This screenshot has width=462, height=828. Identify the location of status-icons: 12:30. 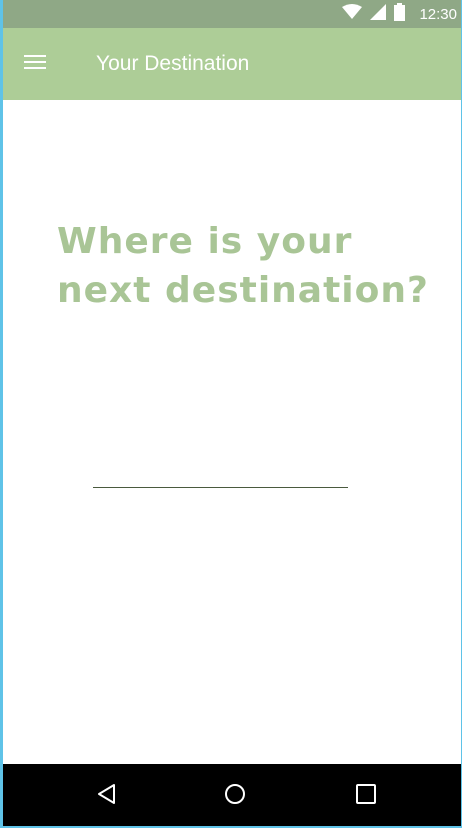
(399, 14).